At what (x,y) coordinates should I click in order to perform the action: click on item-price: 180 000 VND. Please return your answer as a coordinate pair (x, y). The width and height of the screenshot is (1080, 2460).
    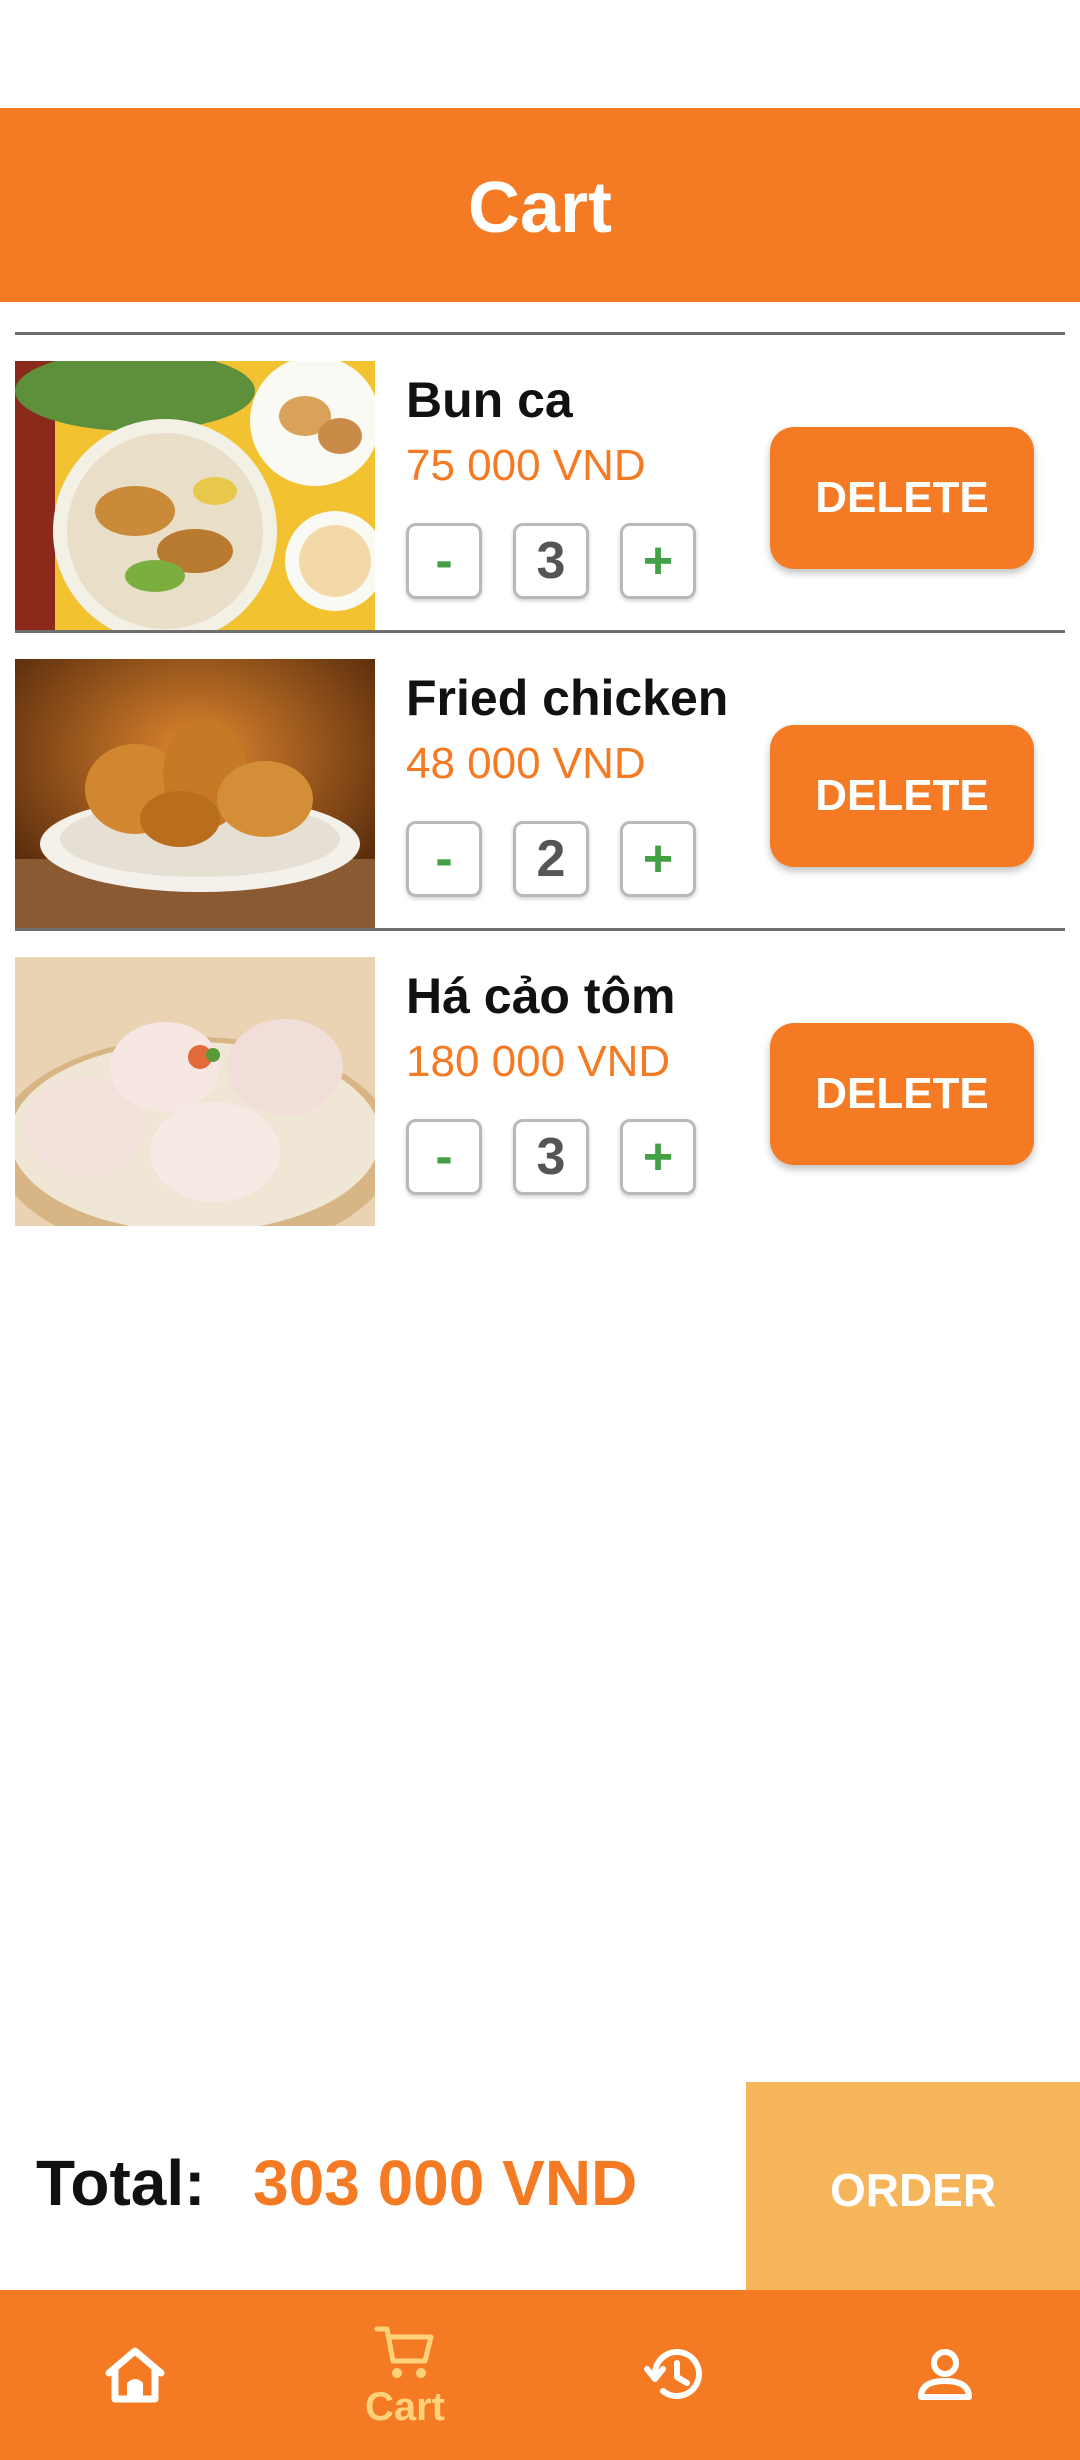
    Looking at the image, I should click on (538, 1061).